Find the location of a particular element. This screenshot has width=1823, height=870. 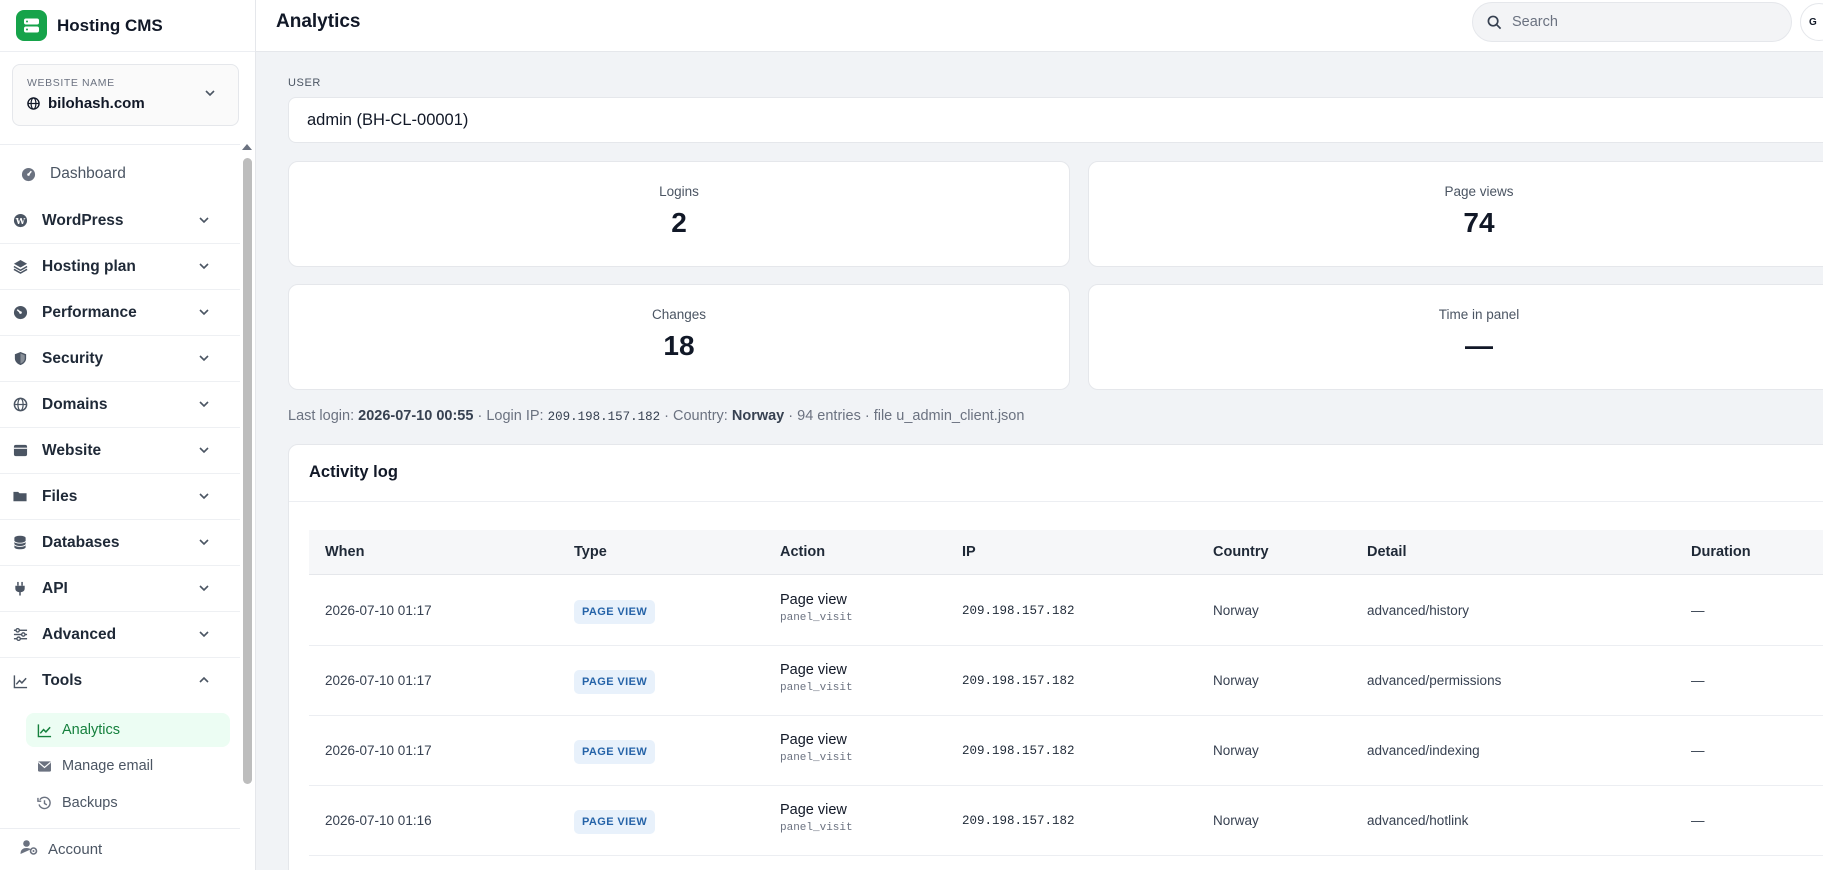

sidebar-item-api: API is located at coordinates (120, 589).